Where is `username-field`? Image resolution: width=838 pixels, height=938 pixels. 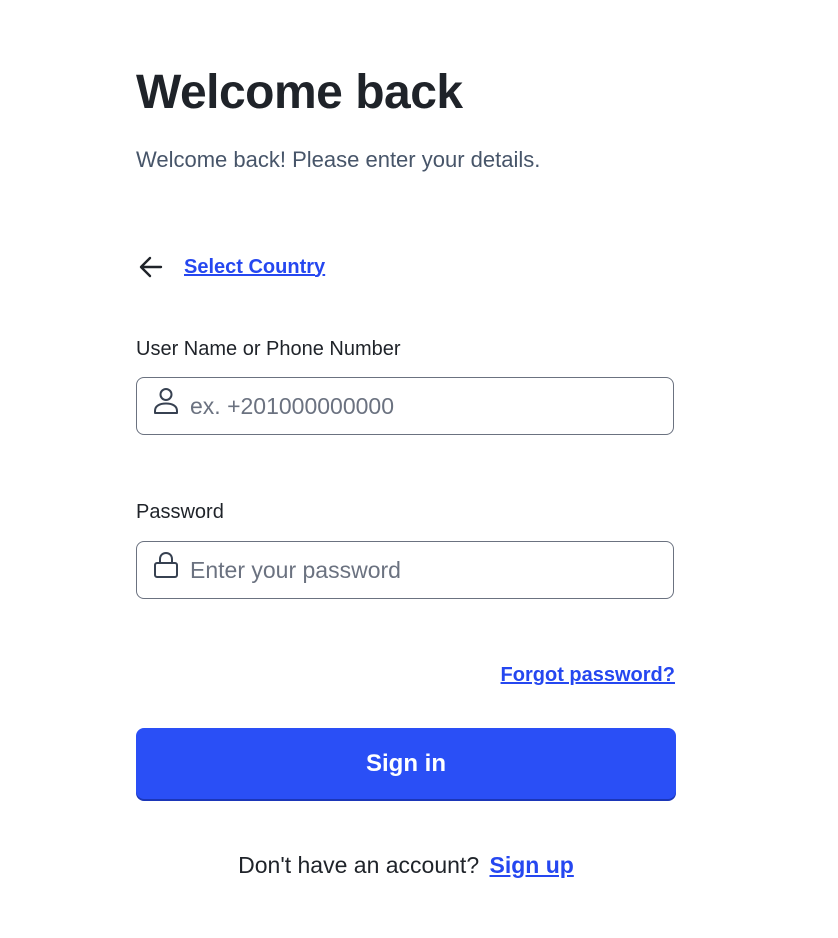
username-field is located at coordinates (405, 406).